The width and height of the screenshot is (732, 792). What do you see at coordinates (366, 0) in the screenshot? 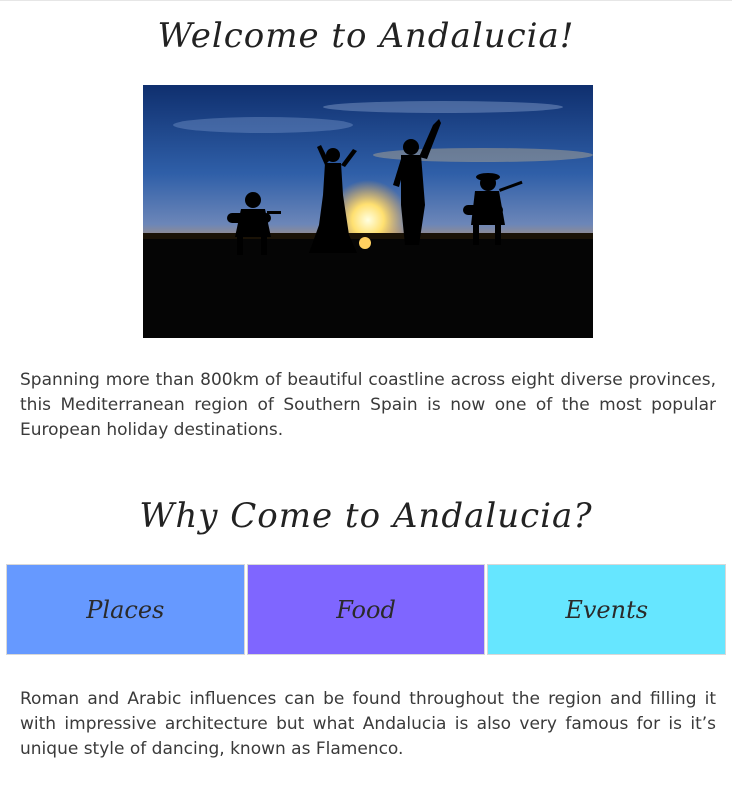
I see `top-divider` at bounding box center [366, 0].